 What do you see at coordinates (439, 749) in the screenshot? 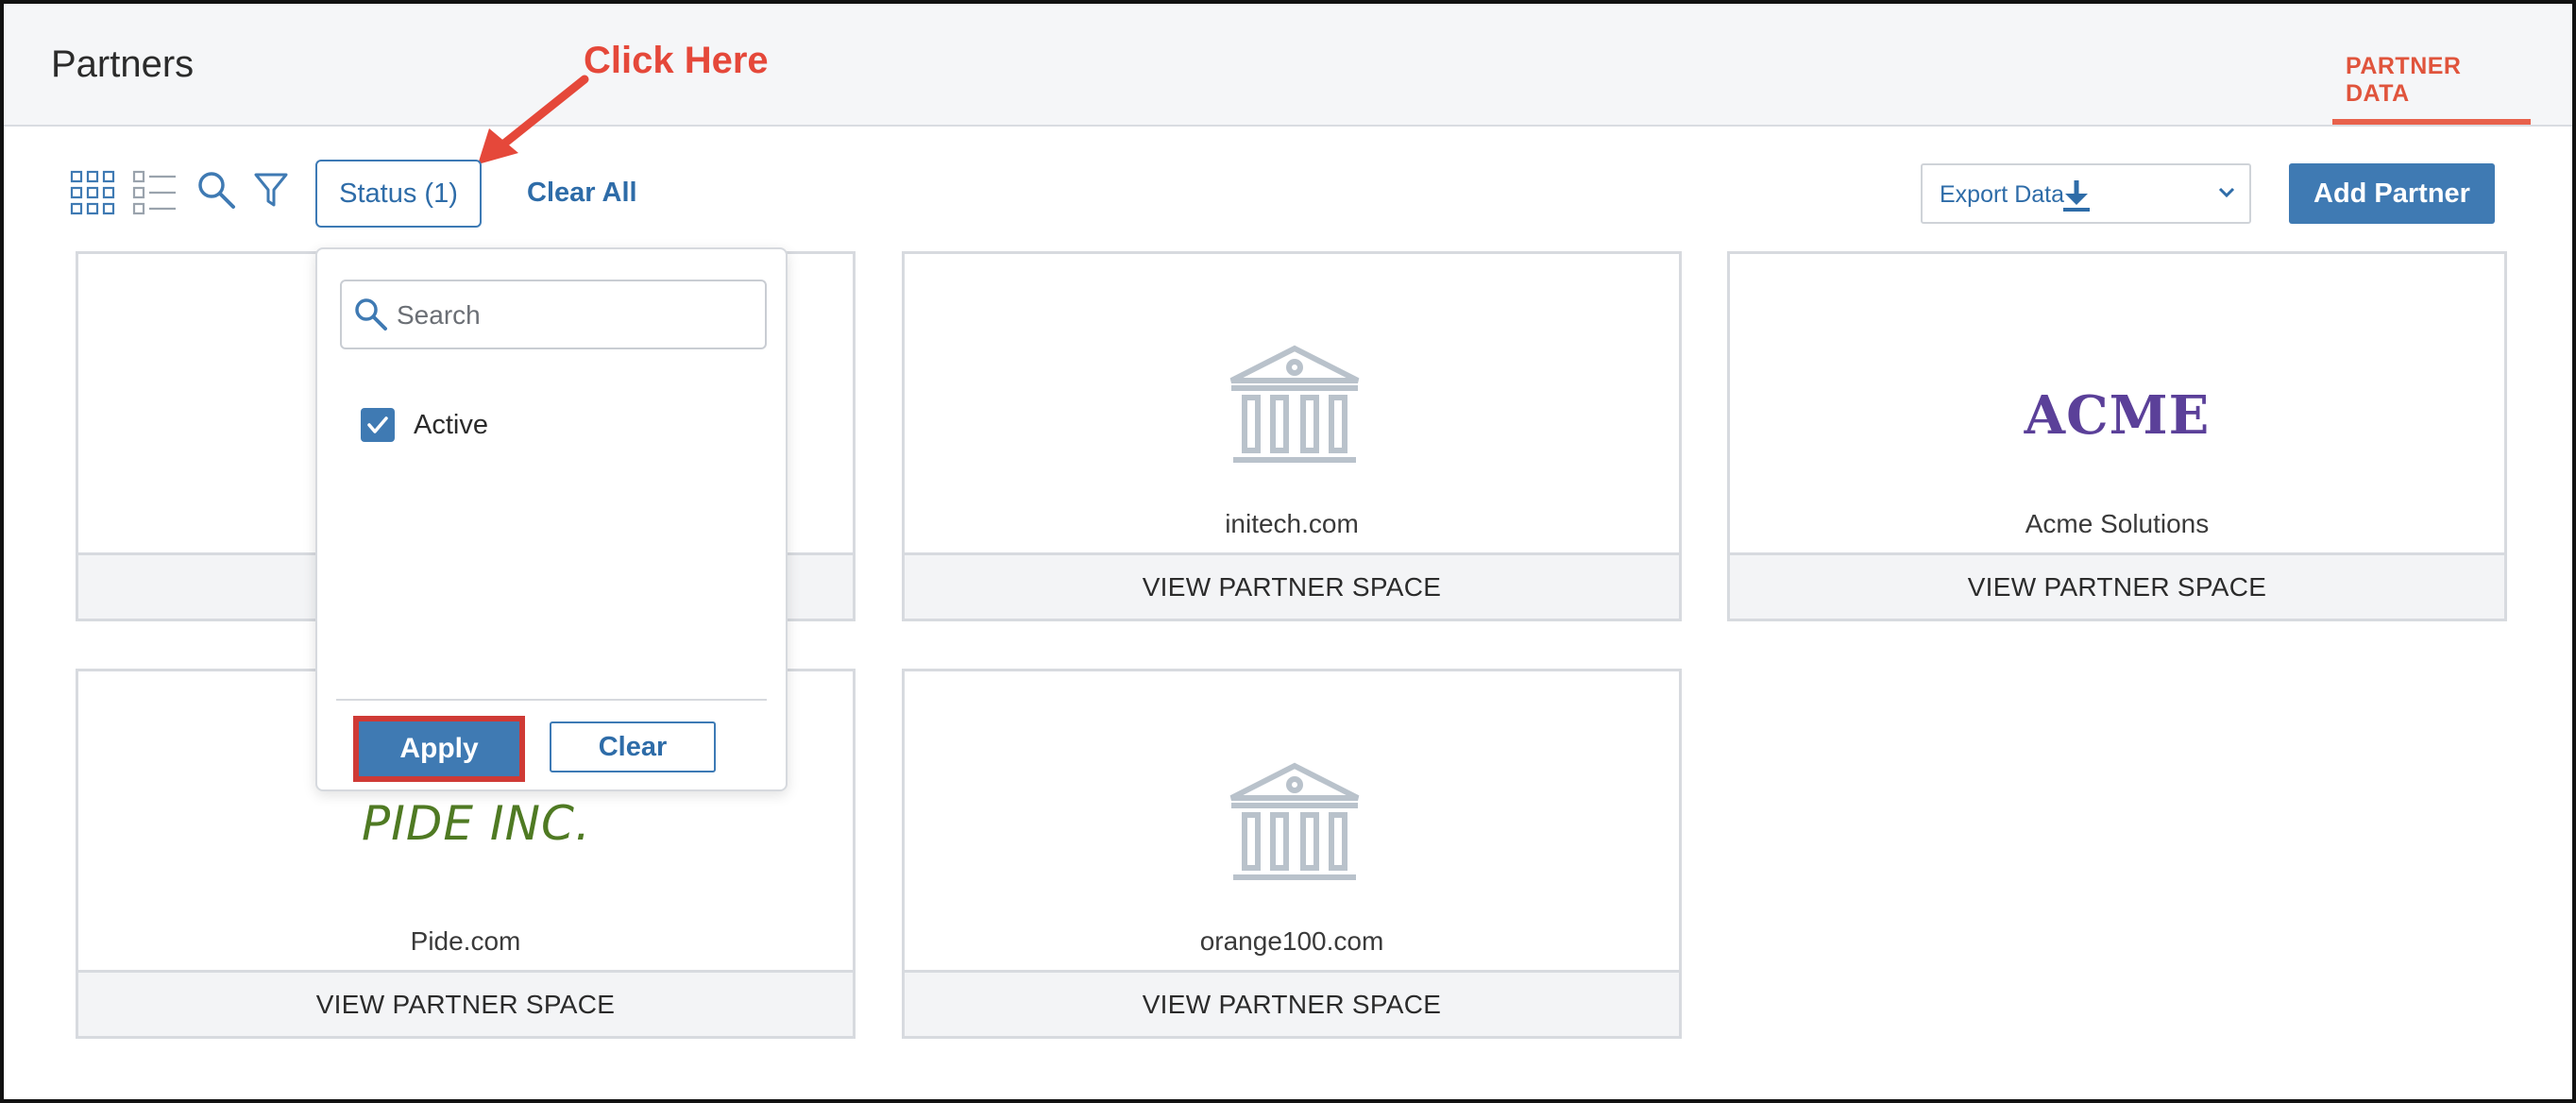
I see `apply-button: Apply` at bounding box center [439, 749].